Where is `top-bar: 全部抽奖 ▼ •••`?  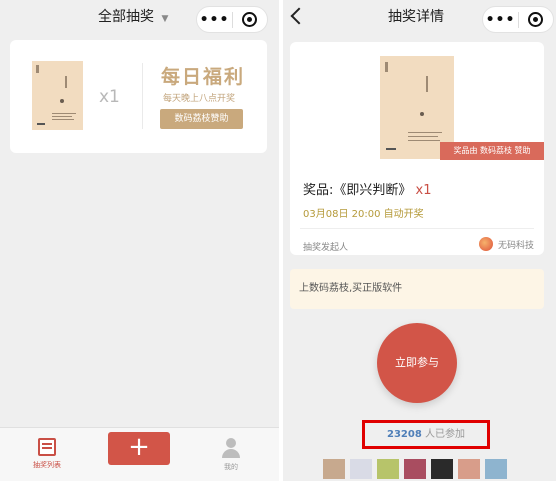
top-bar: 全部抽奖 ▼ ••• is located at coordinates (139, 19).